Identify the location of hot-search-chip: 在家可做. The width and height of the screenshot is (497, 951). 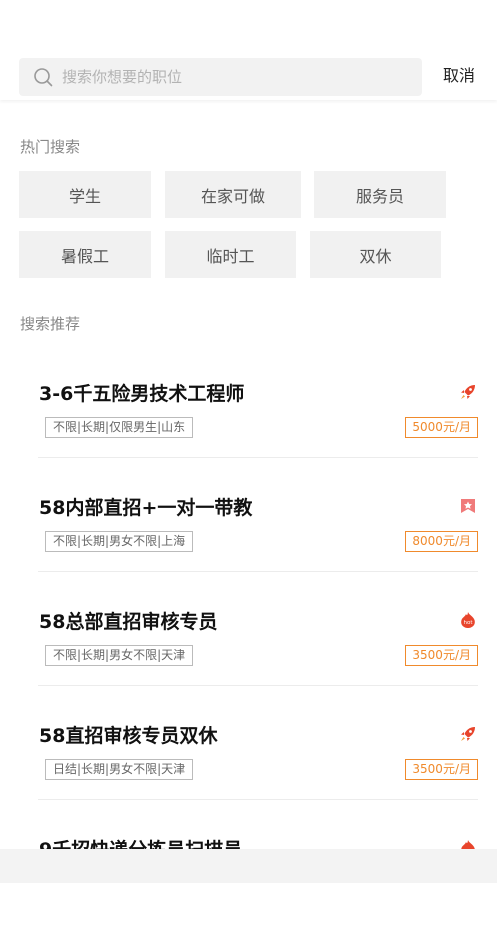
(233, 194).